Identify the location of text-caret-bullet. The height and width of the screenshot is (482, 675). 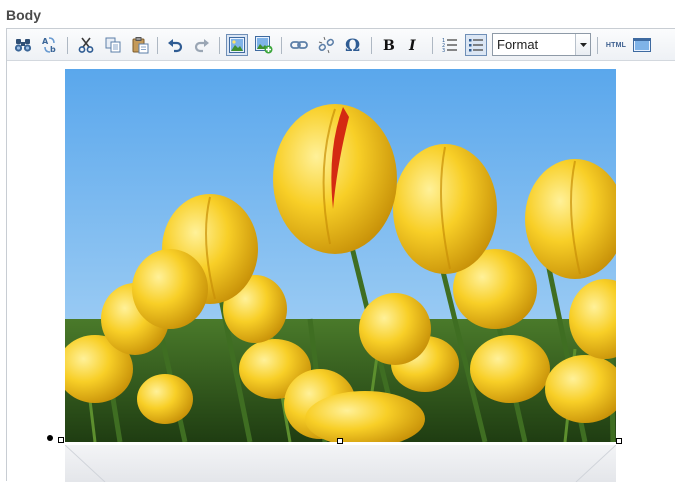
(50, 438).